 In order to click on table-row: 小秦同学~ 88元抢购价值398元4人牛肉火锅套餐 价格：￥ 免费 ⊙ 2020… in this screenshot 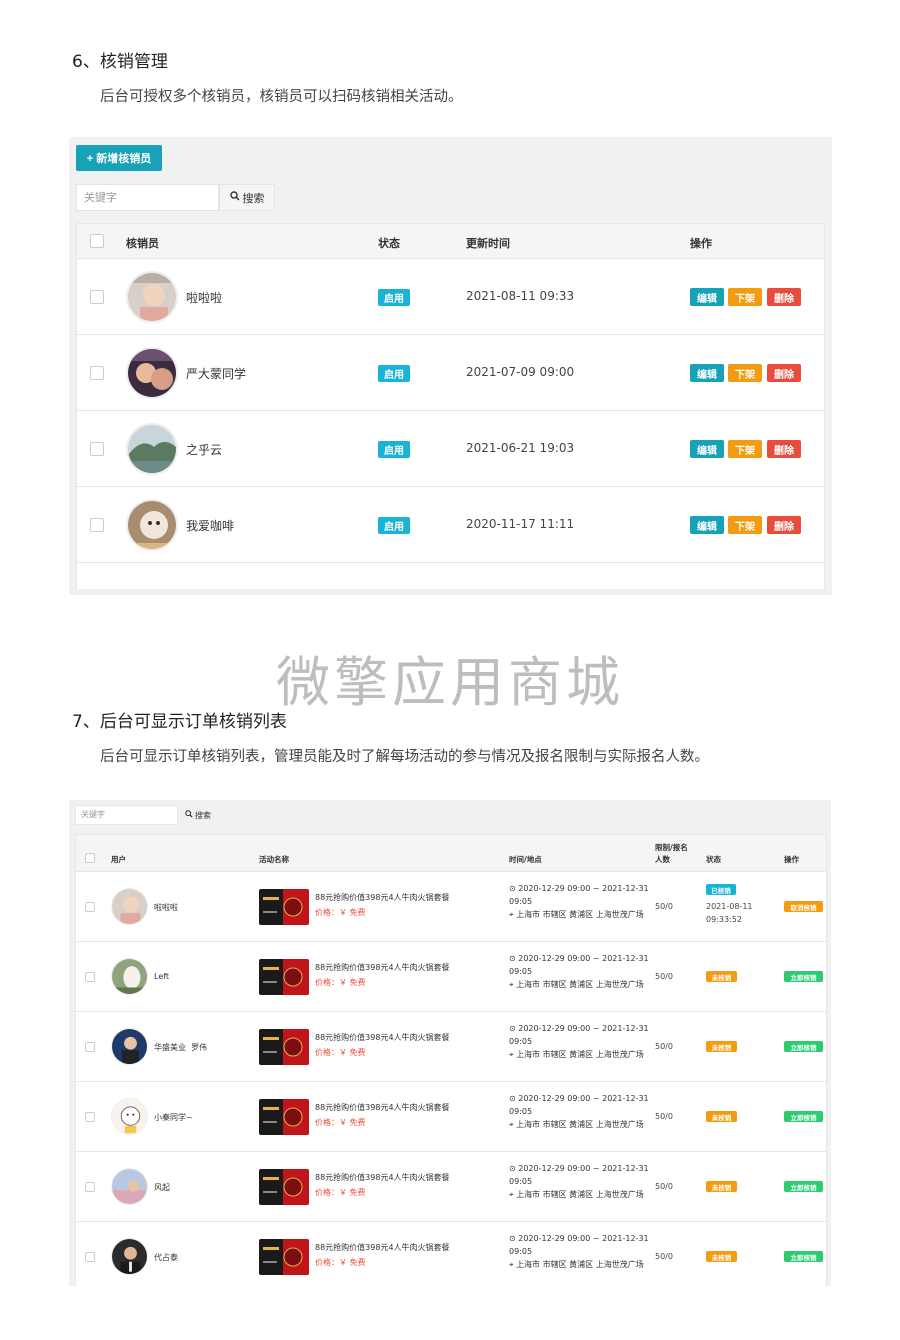, I will do `click(451, 1116)`.